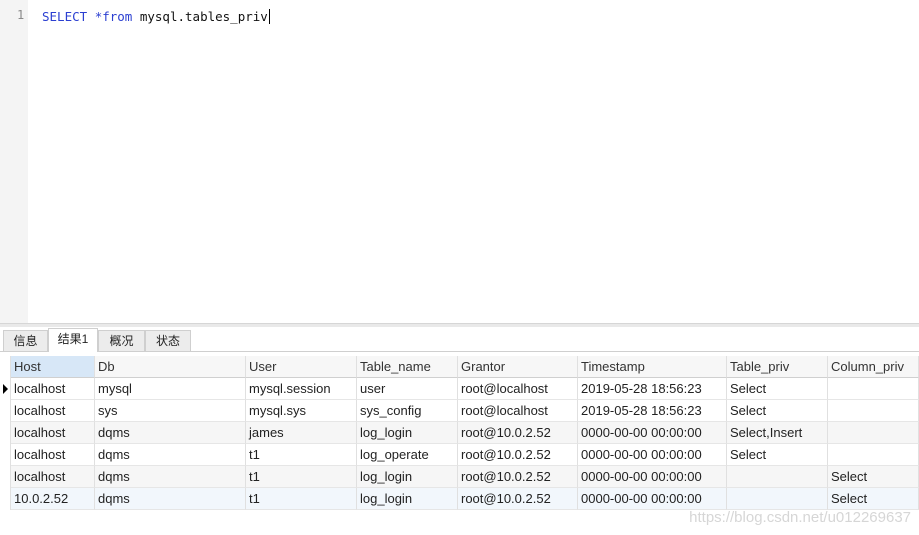 This screenshot has width=919, height=535. What do you see at coordinates (301, 411) in the screenshot?
I see `cell-user: mysql.sys` at bounding box center [301, 411].